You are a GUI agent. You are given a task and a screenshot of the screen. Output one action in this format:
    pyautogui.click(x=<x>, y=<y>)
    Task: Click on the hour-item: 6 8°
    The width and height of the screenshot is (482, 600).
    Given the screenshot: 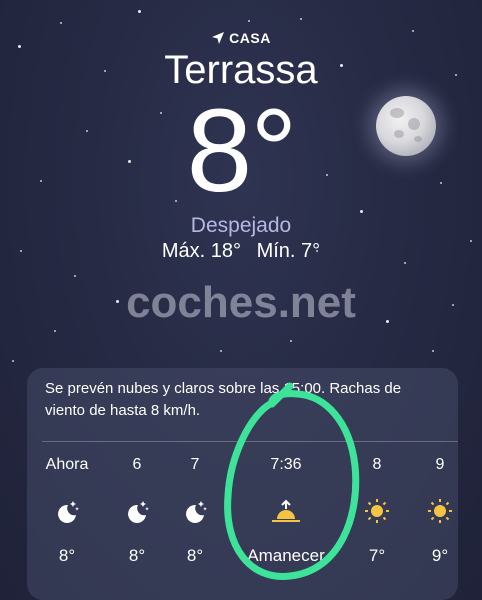 What is the action you would take?
    pyautogui.click(x=137, y=511)
    